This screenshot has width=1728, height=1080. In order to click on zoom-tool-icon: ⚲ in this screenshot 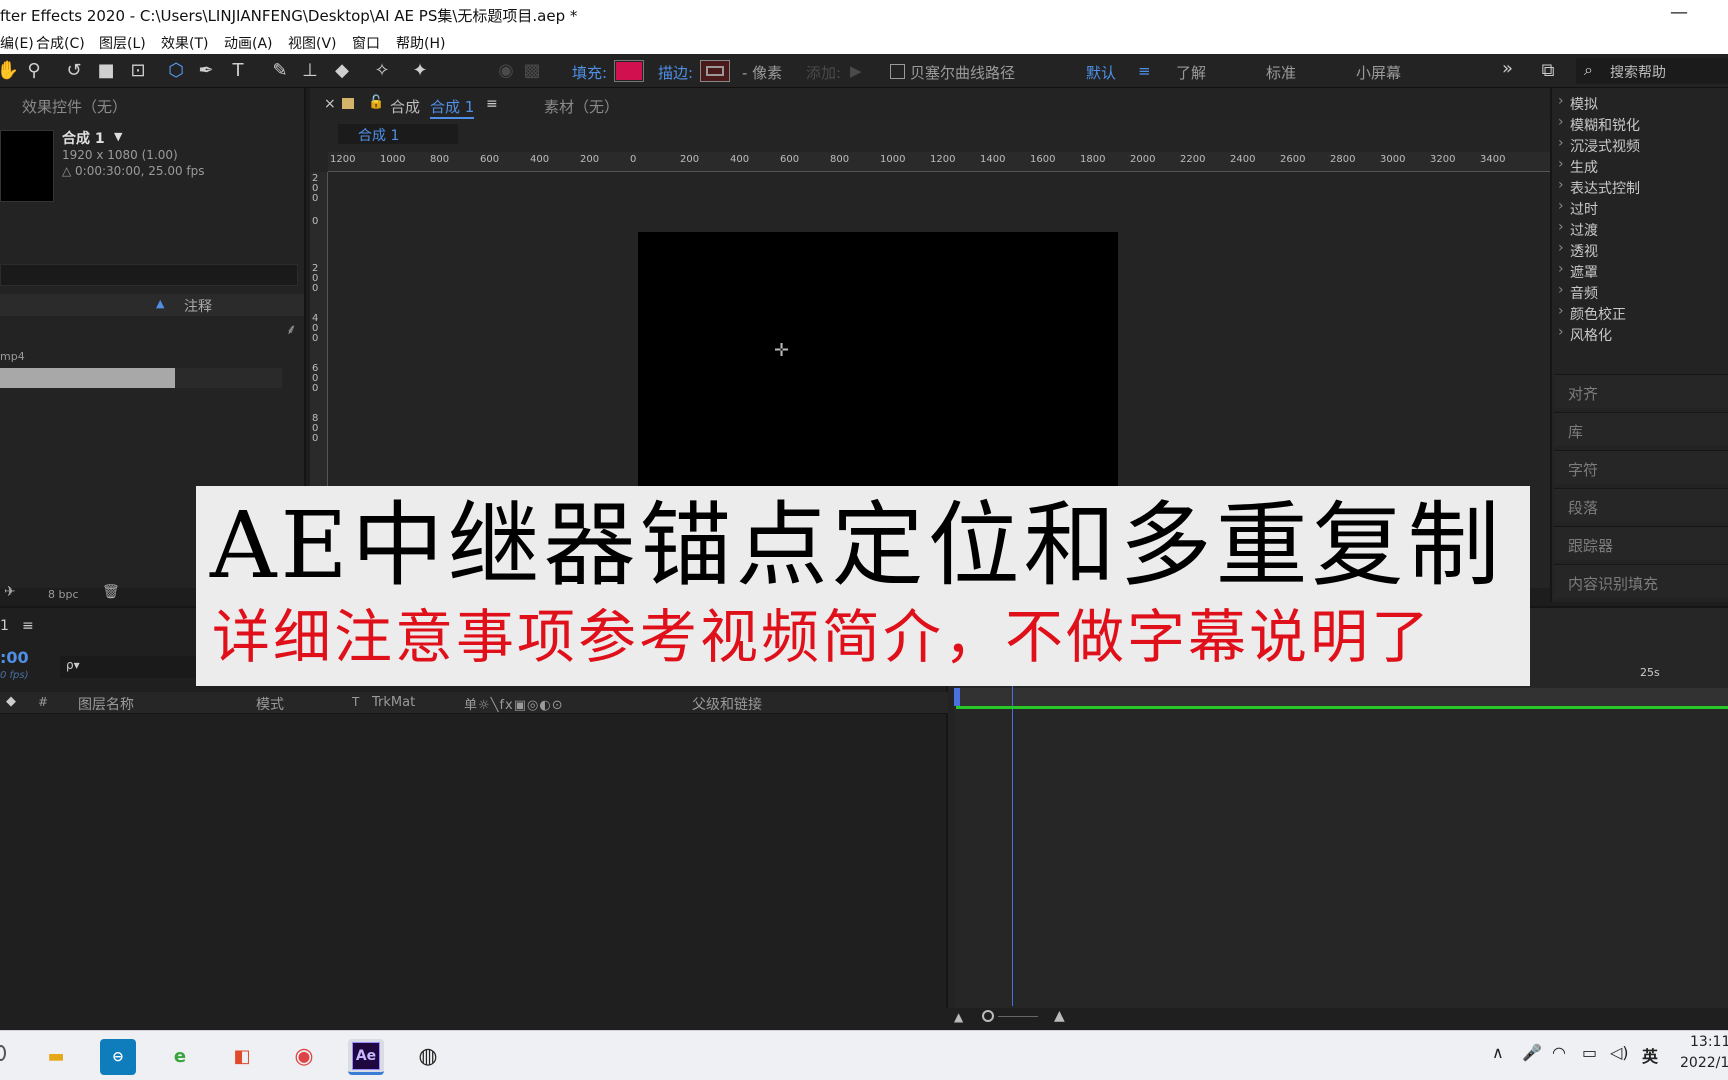, I will do `click(34, 71)`.